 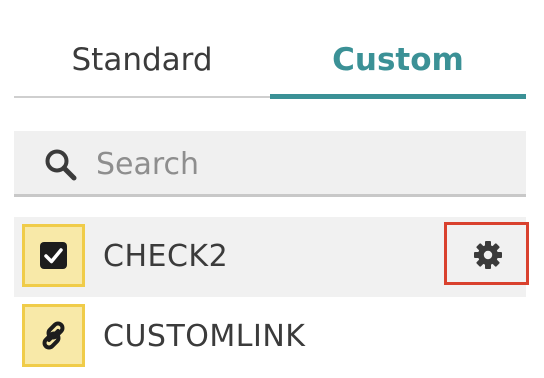 I want to click on list-item-label: CUSTOMLINK, so click(x=204, y=336).